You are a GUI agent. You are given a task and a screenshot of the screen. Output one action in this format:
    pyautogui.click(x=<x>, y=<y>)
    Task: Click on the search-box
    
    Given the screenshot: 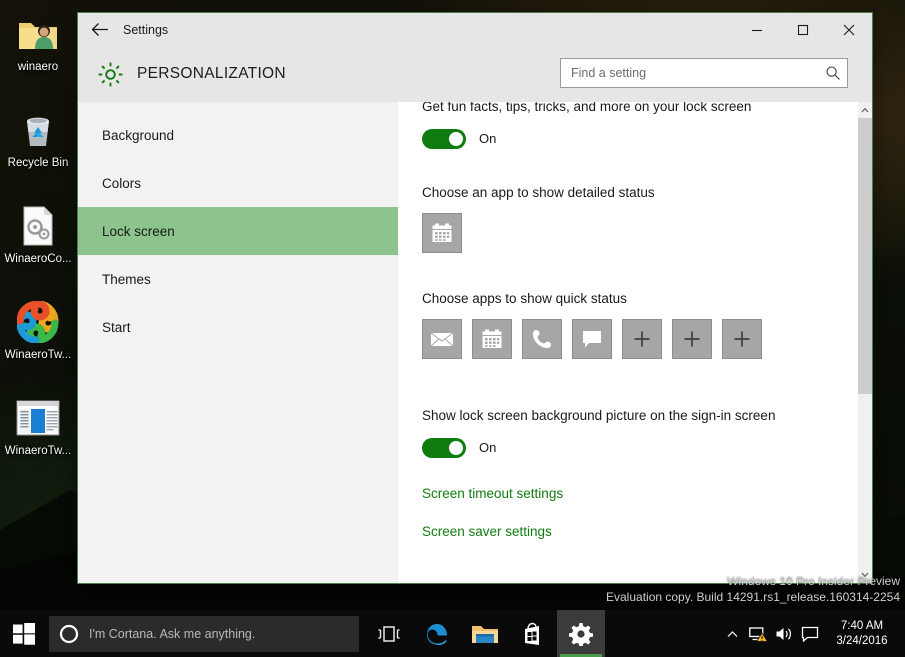 What is the action you would take?
    pyautogui.click(x=704, y=73)
    